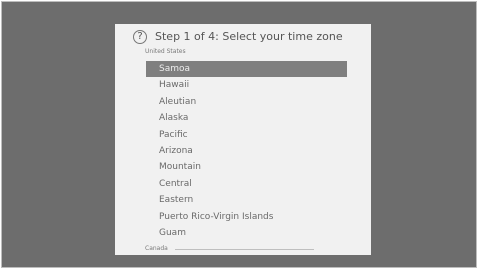  I want to click on dialog-title: Step 1 of 4: Select your time zone, so click(249, 36).